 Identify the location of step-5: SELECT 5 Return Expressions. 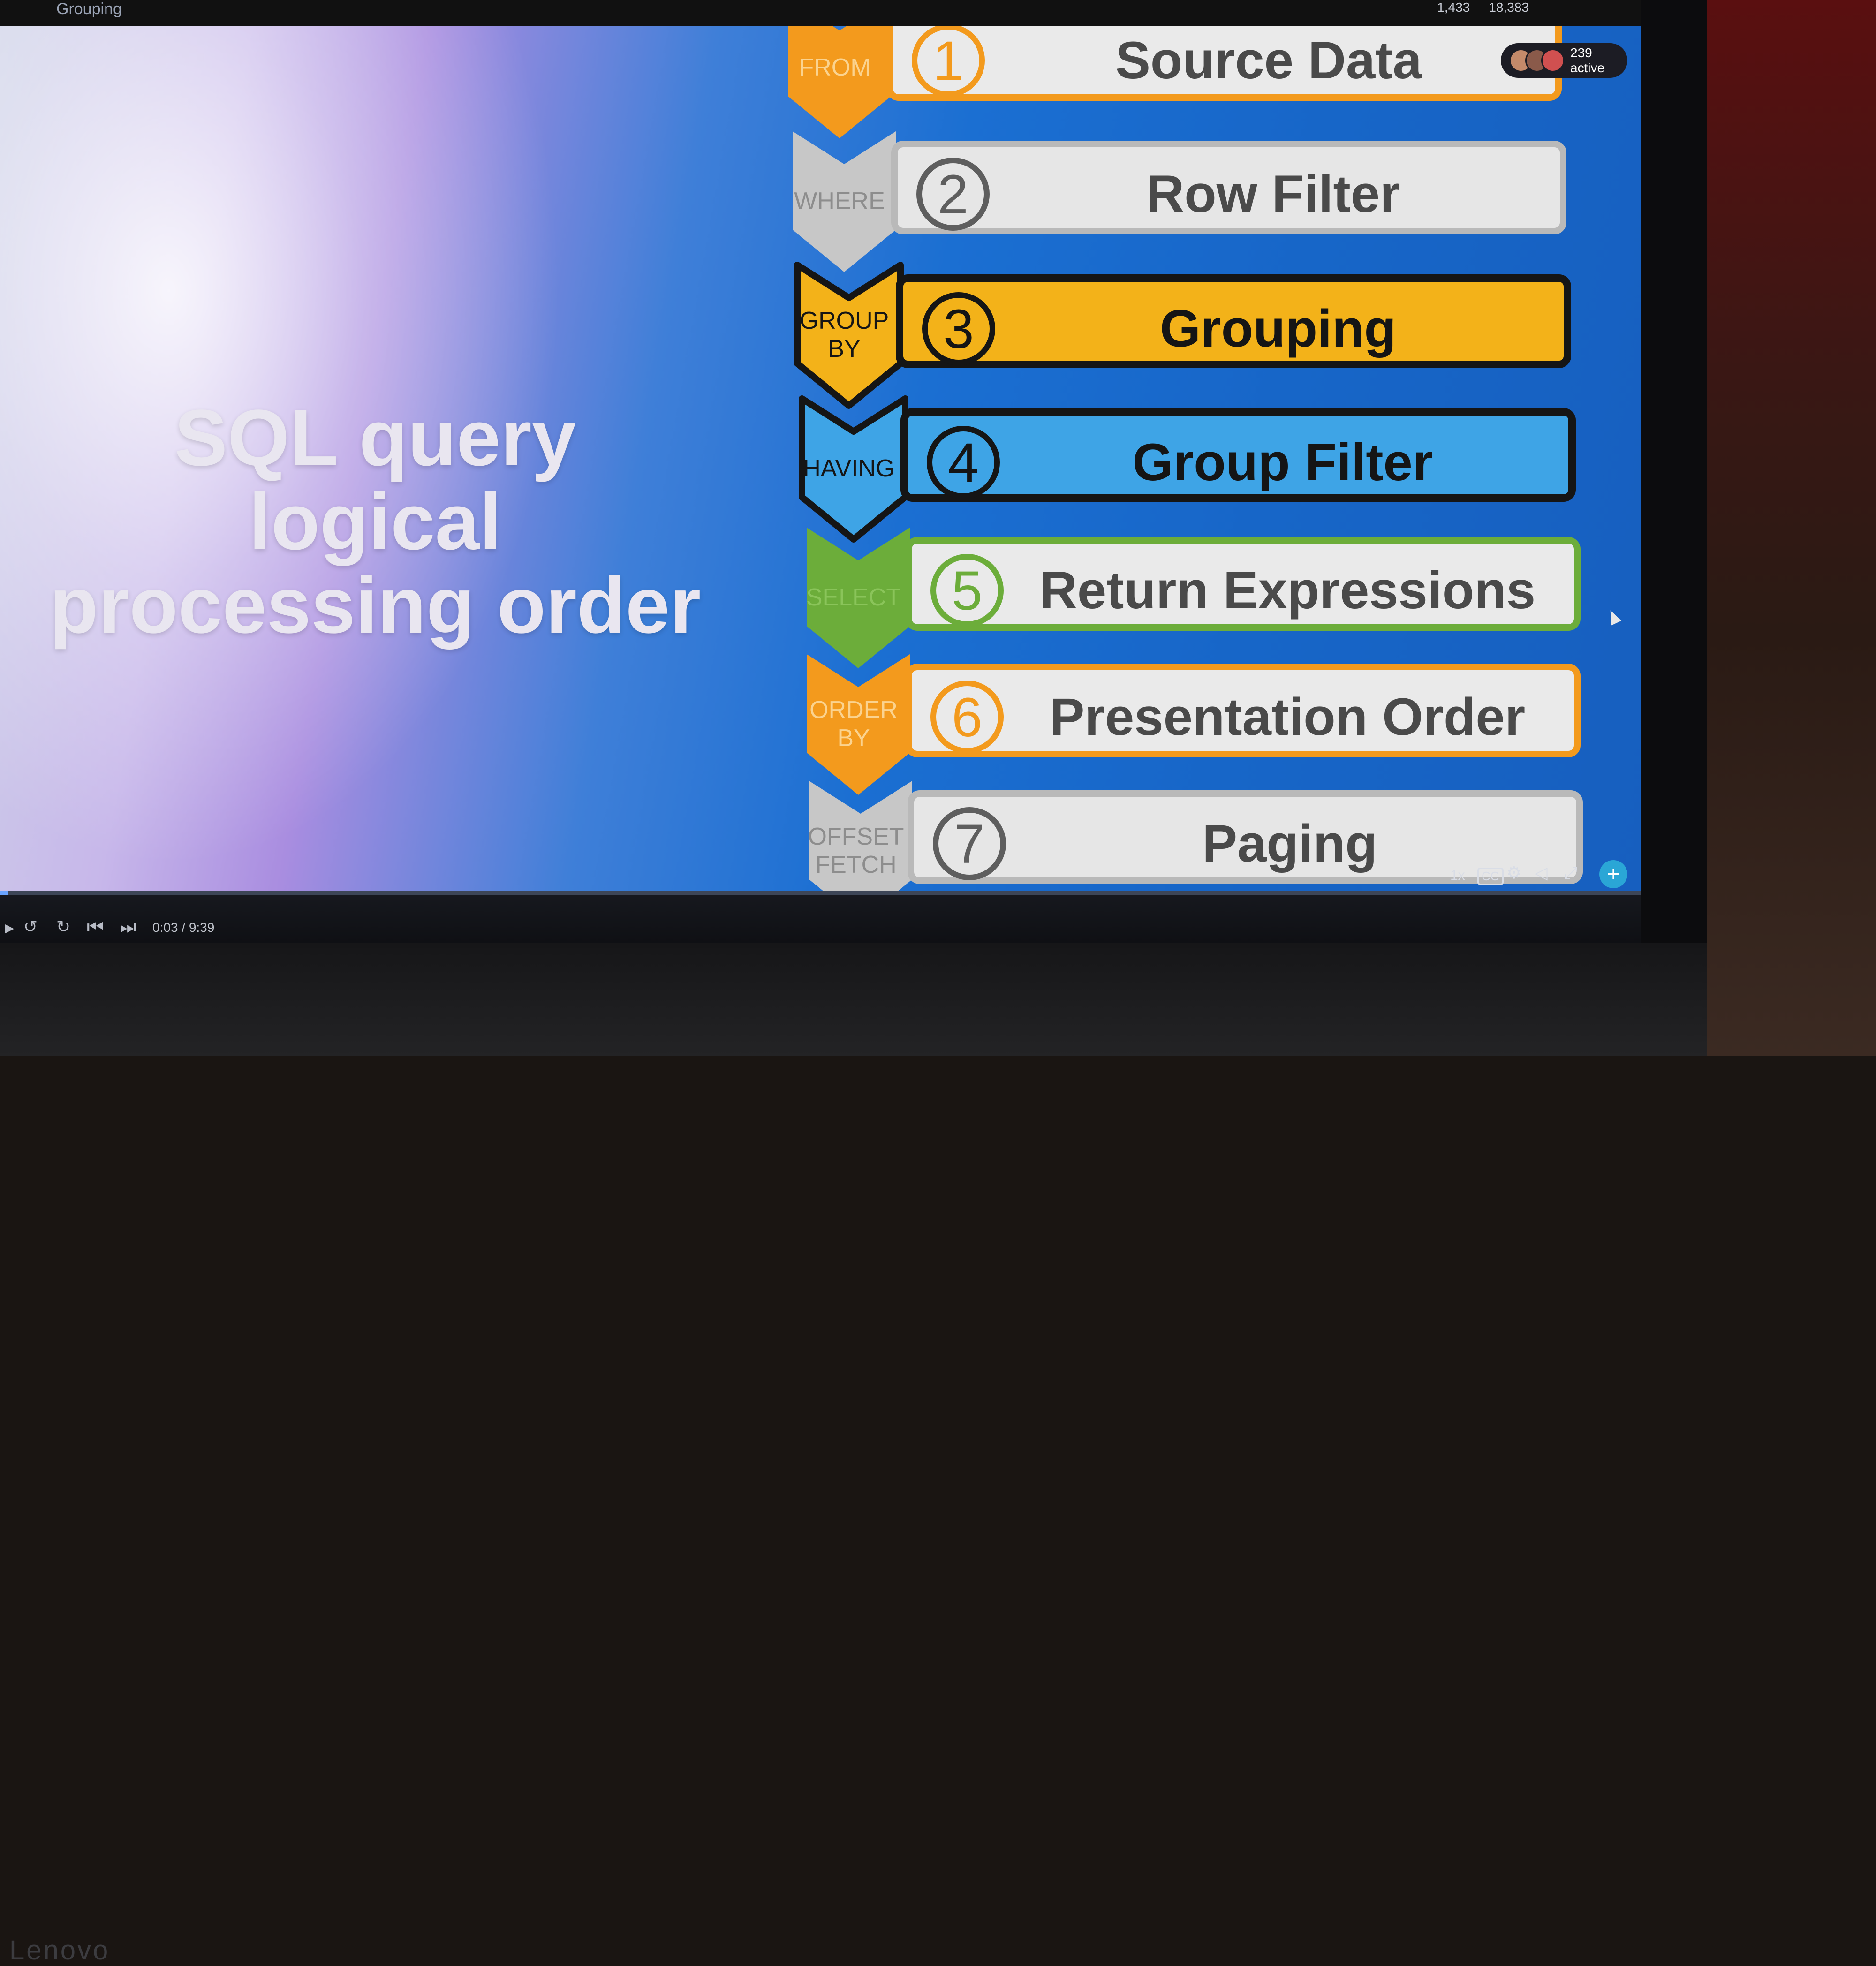
(1200, 598).